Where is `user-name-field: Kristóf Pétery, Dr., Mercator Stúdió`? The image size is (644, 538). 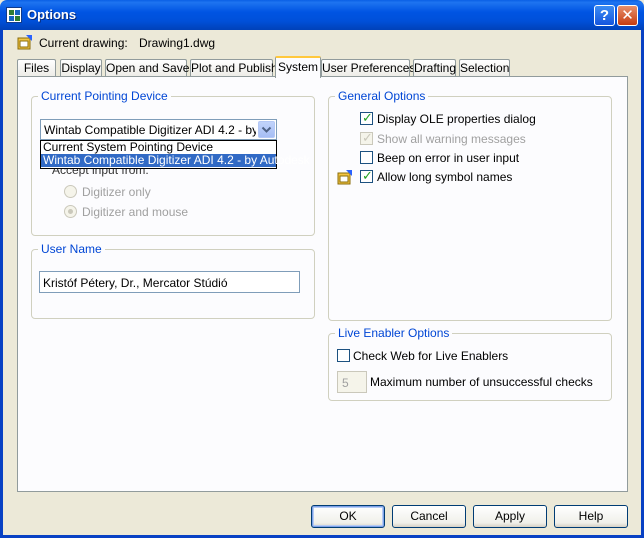
user-name-field: Kristóf Pétery, Dr., Mercator Stúdió is located at coordinates (169, 282).